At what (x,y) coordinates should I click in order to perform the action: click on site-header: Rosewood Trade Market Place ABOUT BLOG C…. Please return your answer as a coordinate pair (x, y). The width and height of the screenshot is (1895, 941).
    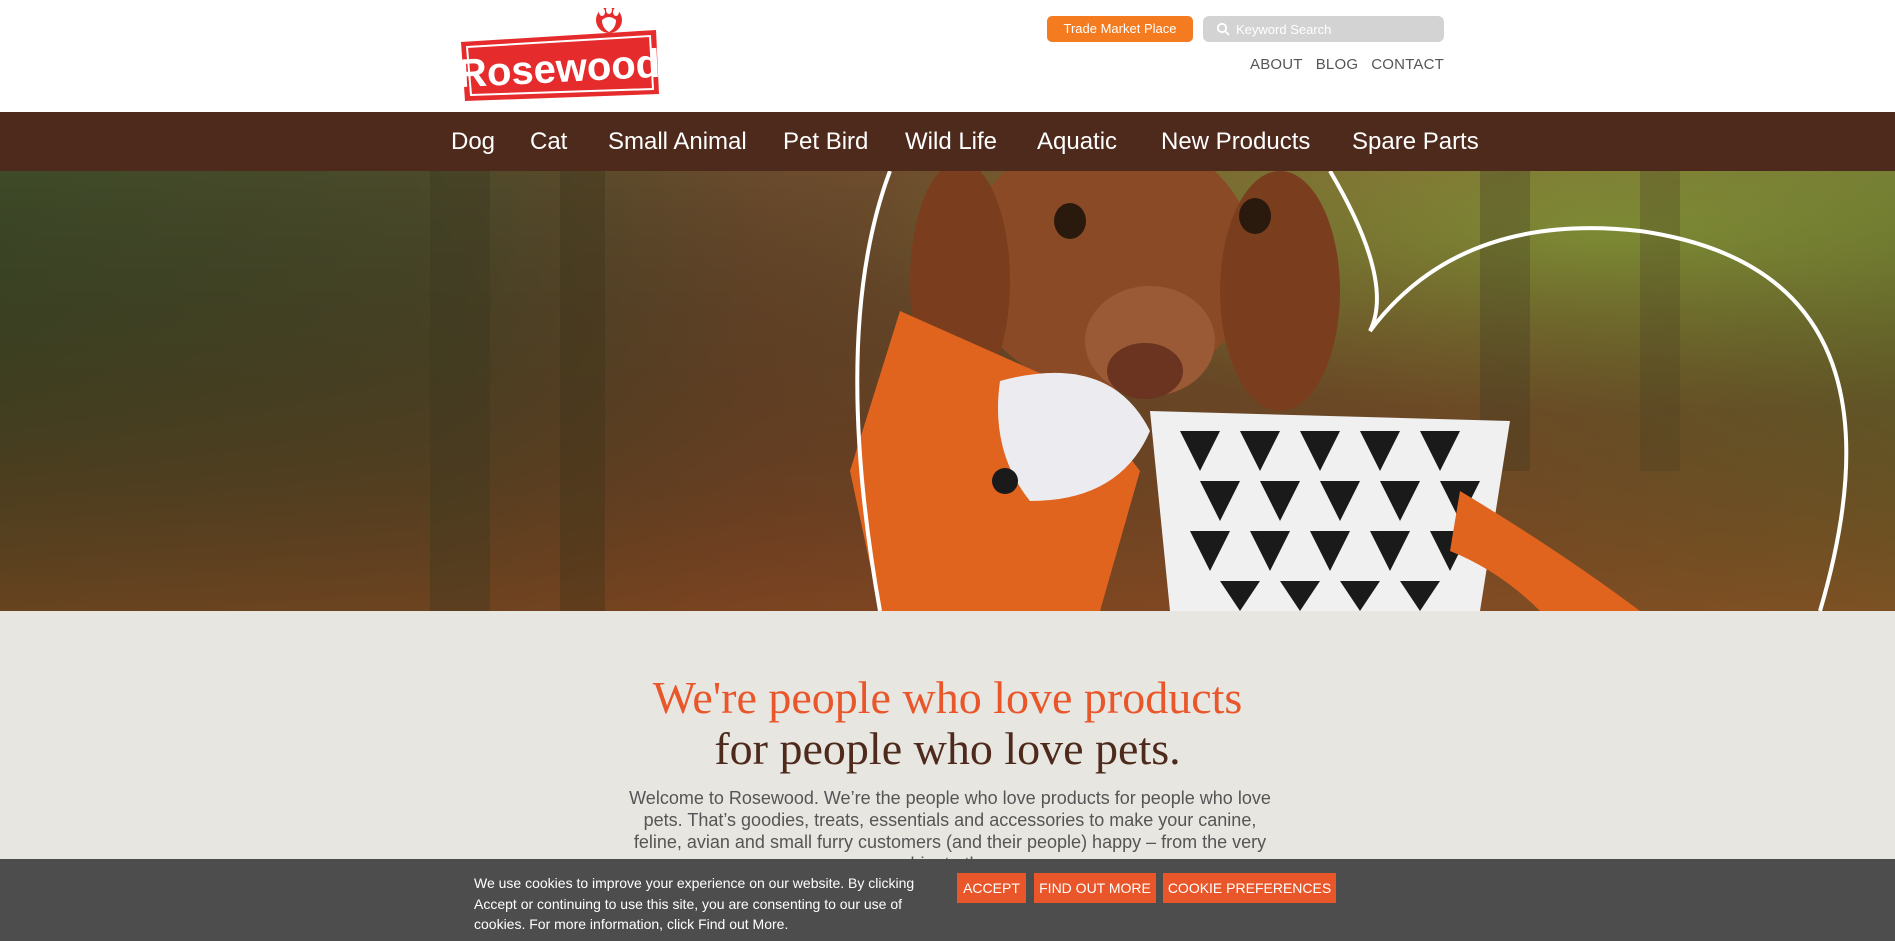
    Looking at the image, I should click on (947, 56).